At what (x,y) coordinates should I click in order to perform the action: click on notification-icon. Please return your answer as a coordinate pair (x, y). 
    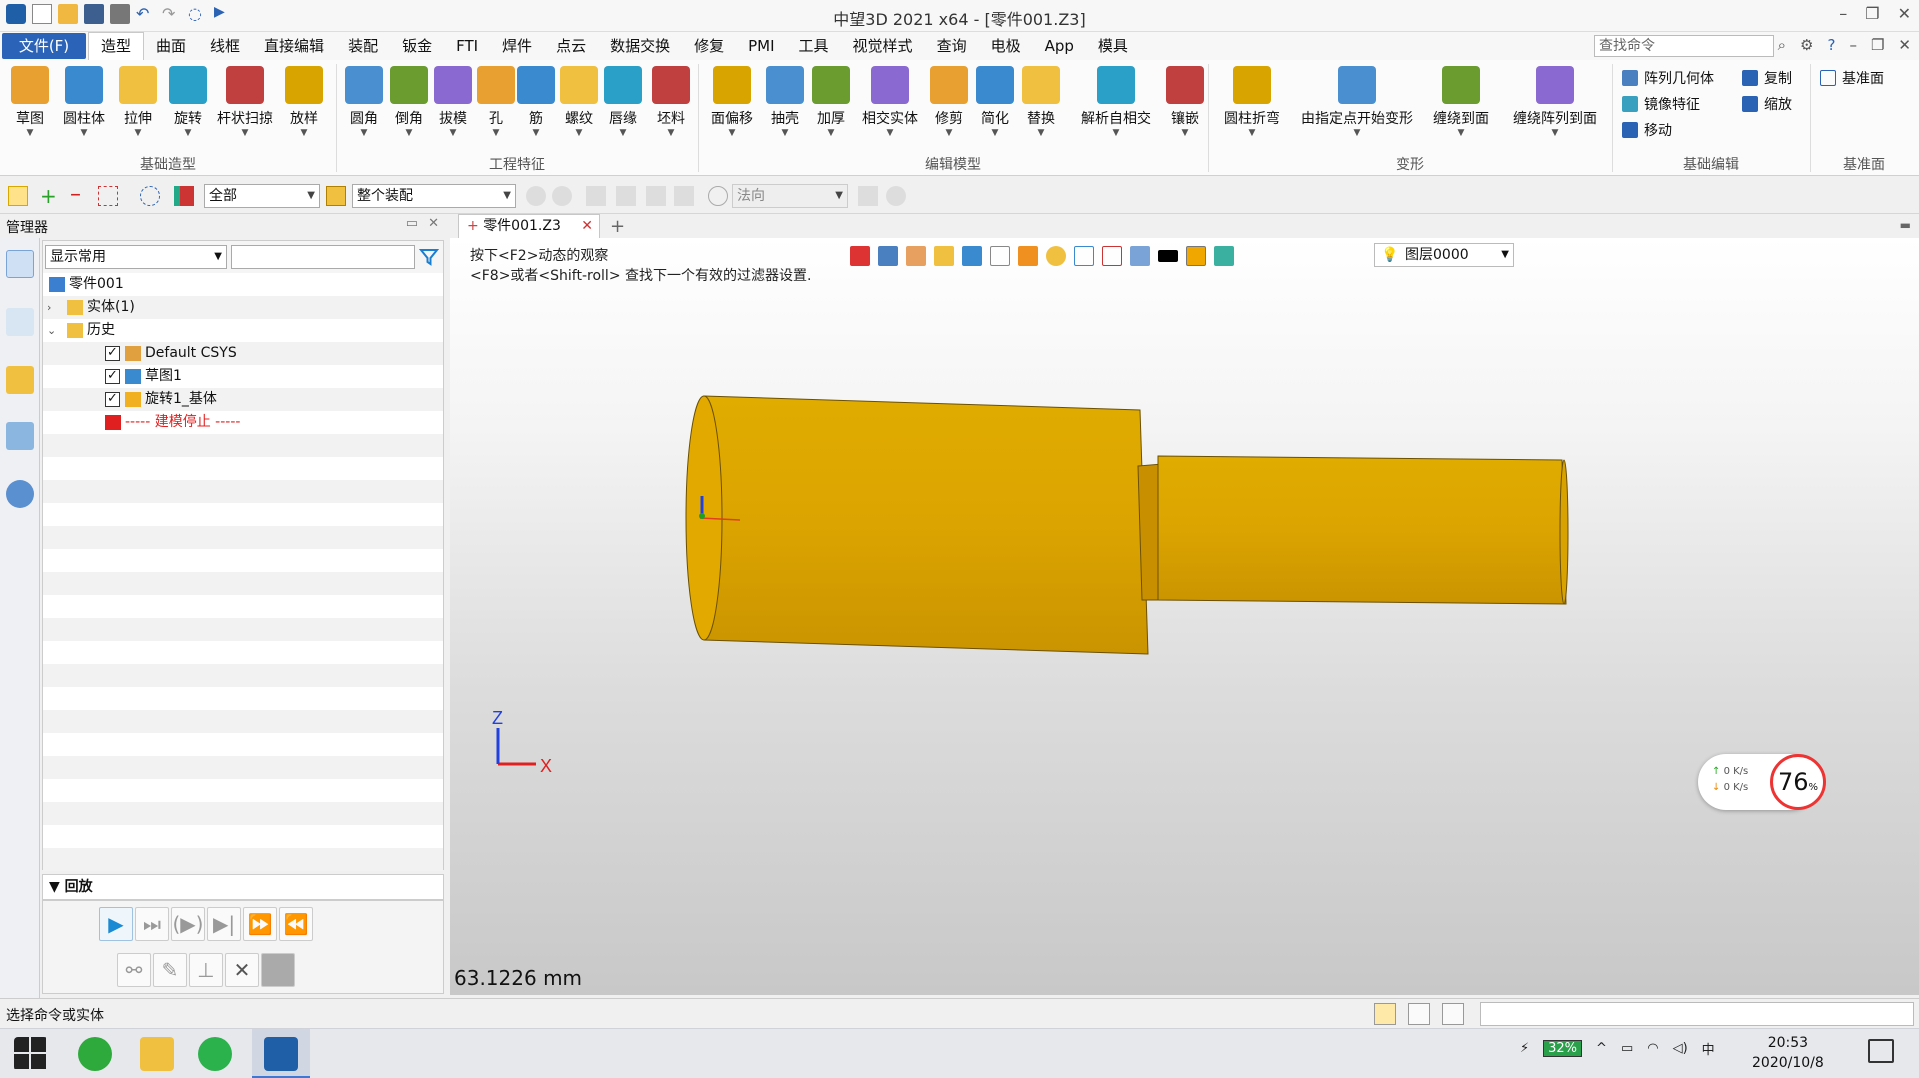
    Looking at the image, I should click on (1881, 1051).